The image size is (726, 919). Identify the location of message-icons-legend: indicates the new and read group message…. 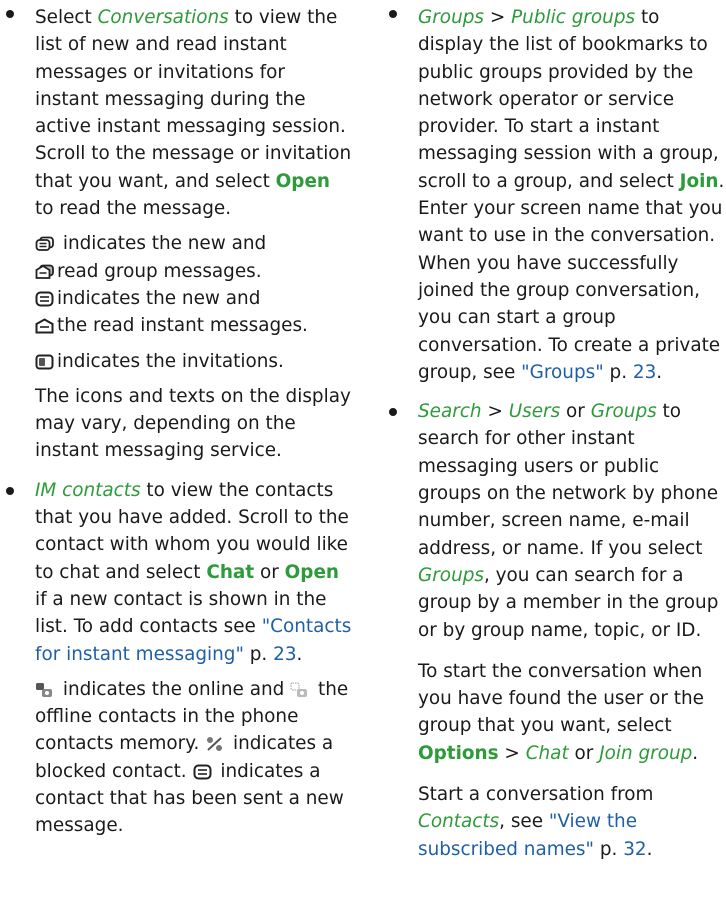
(193, 302).